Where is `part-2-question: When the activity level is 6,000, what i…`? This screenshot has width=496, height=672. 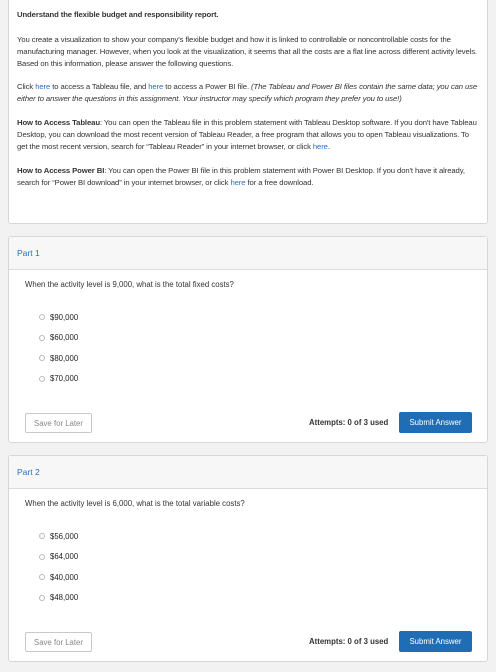 part-2-question: When the activity level is 6,000, what i… is located at coordinates (135, 503).